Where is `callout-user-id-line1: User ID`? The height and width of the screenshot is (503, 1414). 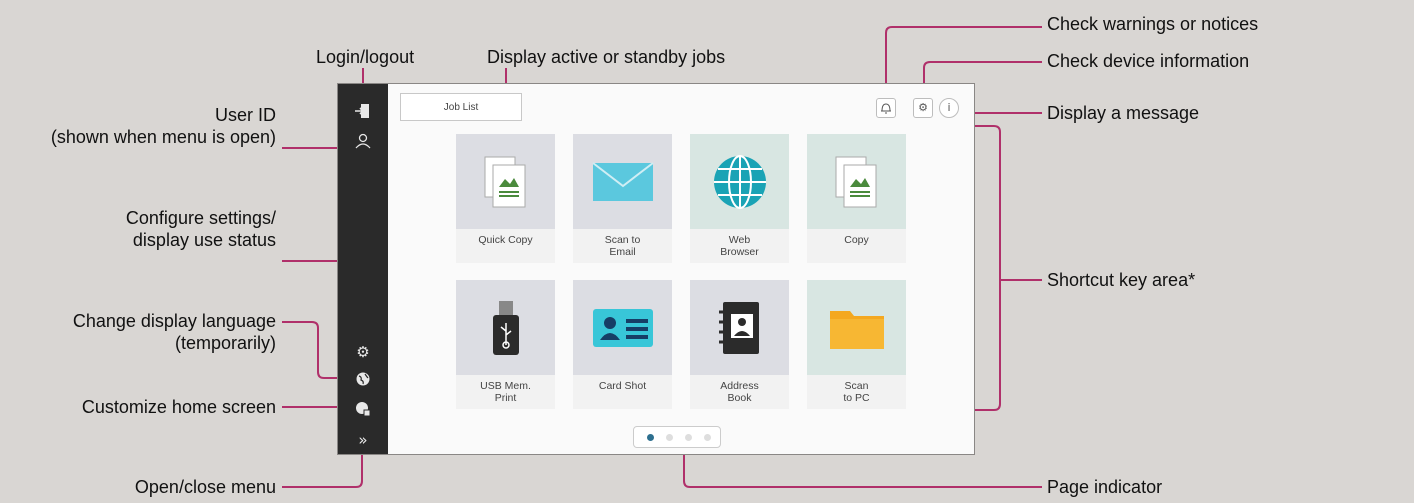 callout-user-id-line1: User ID is located at coordinates (245, 115).